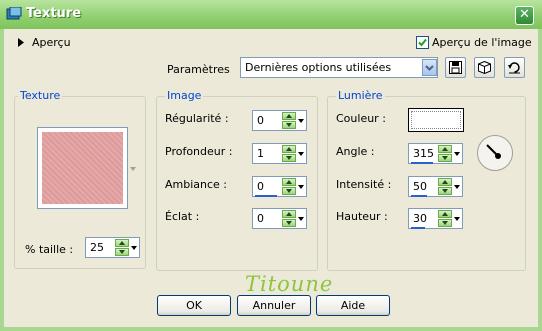  I want to click on eclat-stepper: 0, so click(279, 218).